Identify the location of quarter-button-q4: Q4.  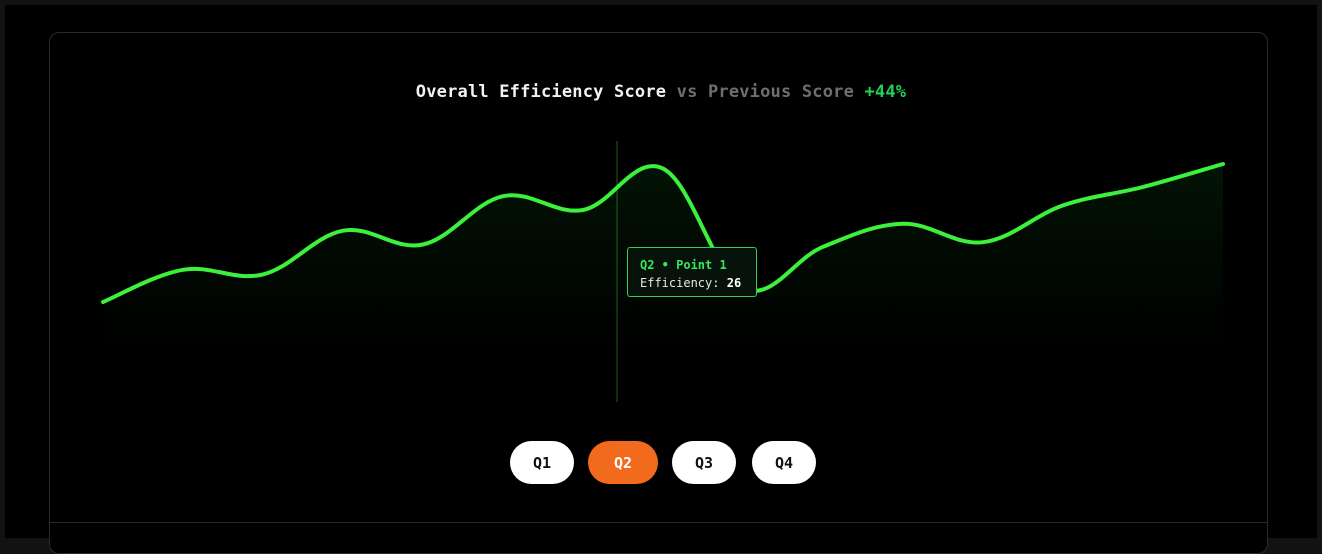
(784, 462).